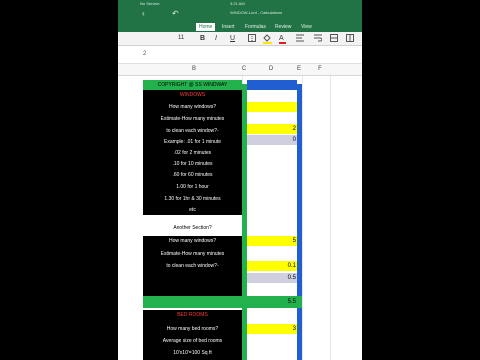  What do you see at coordinates (294, 241) in the screenshot?
I see `another-value-windows: 5` at bounding box center [294, 241].